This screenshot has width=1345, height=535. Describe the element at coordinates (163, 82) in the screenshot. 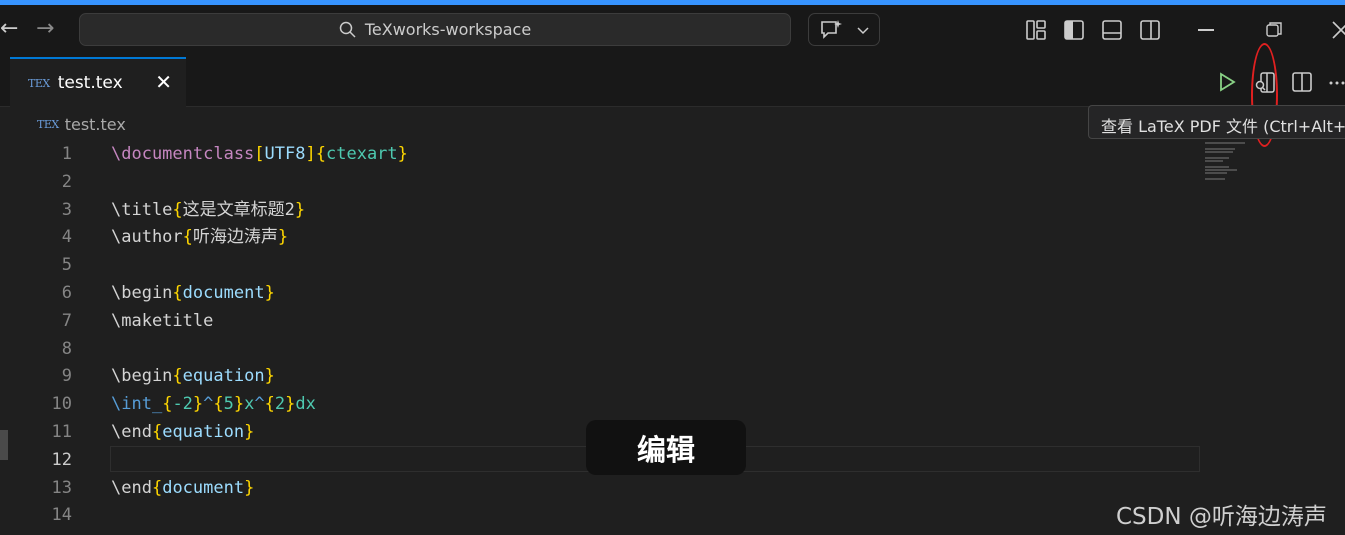

I see `tab-close-icon: ✕` at that location.